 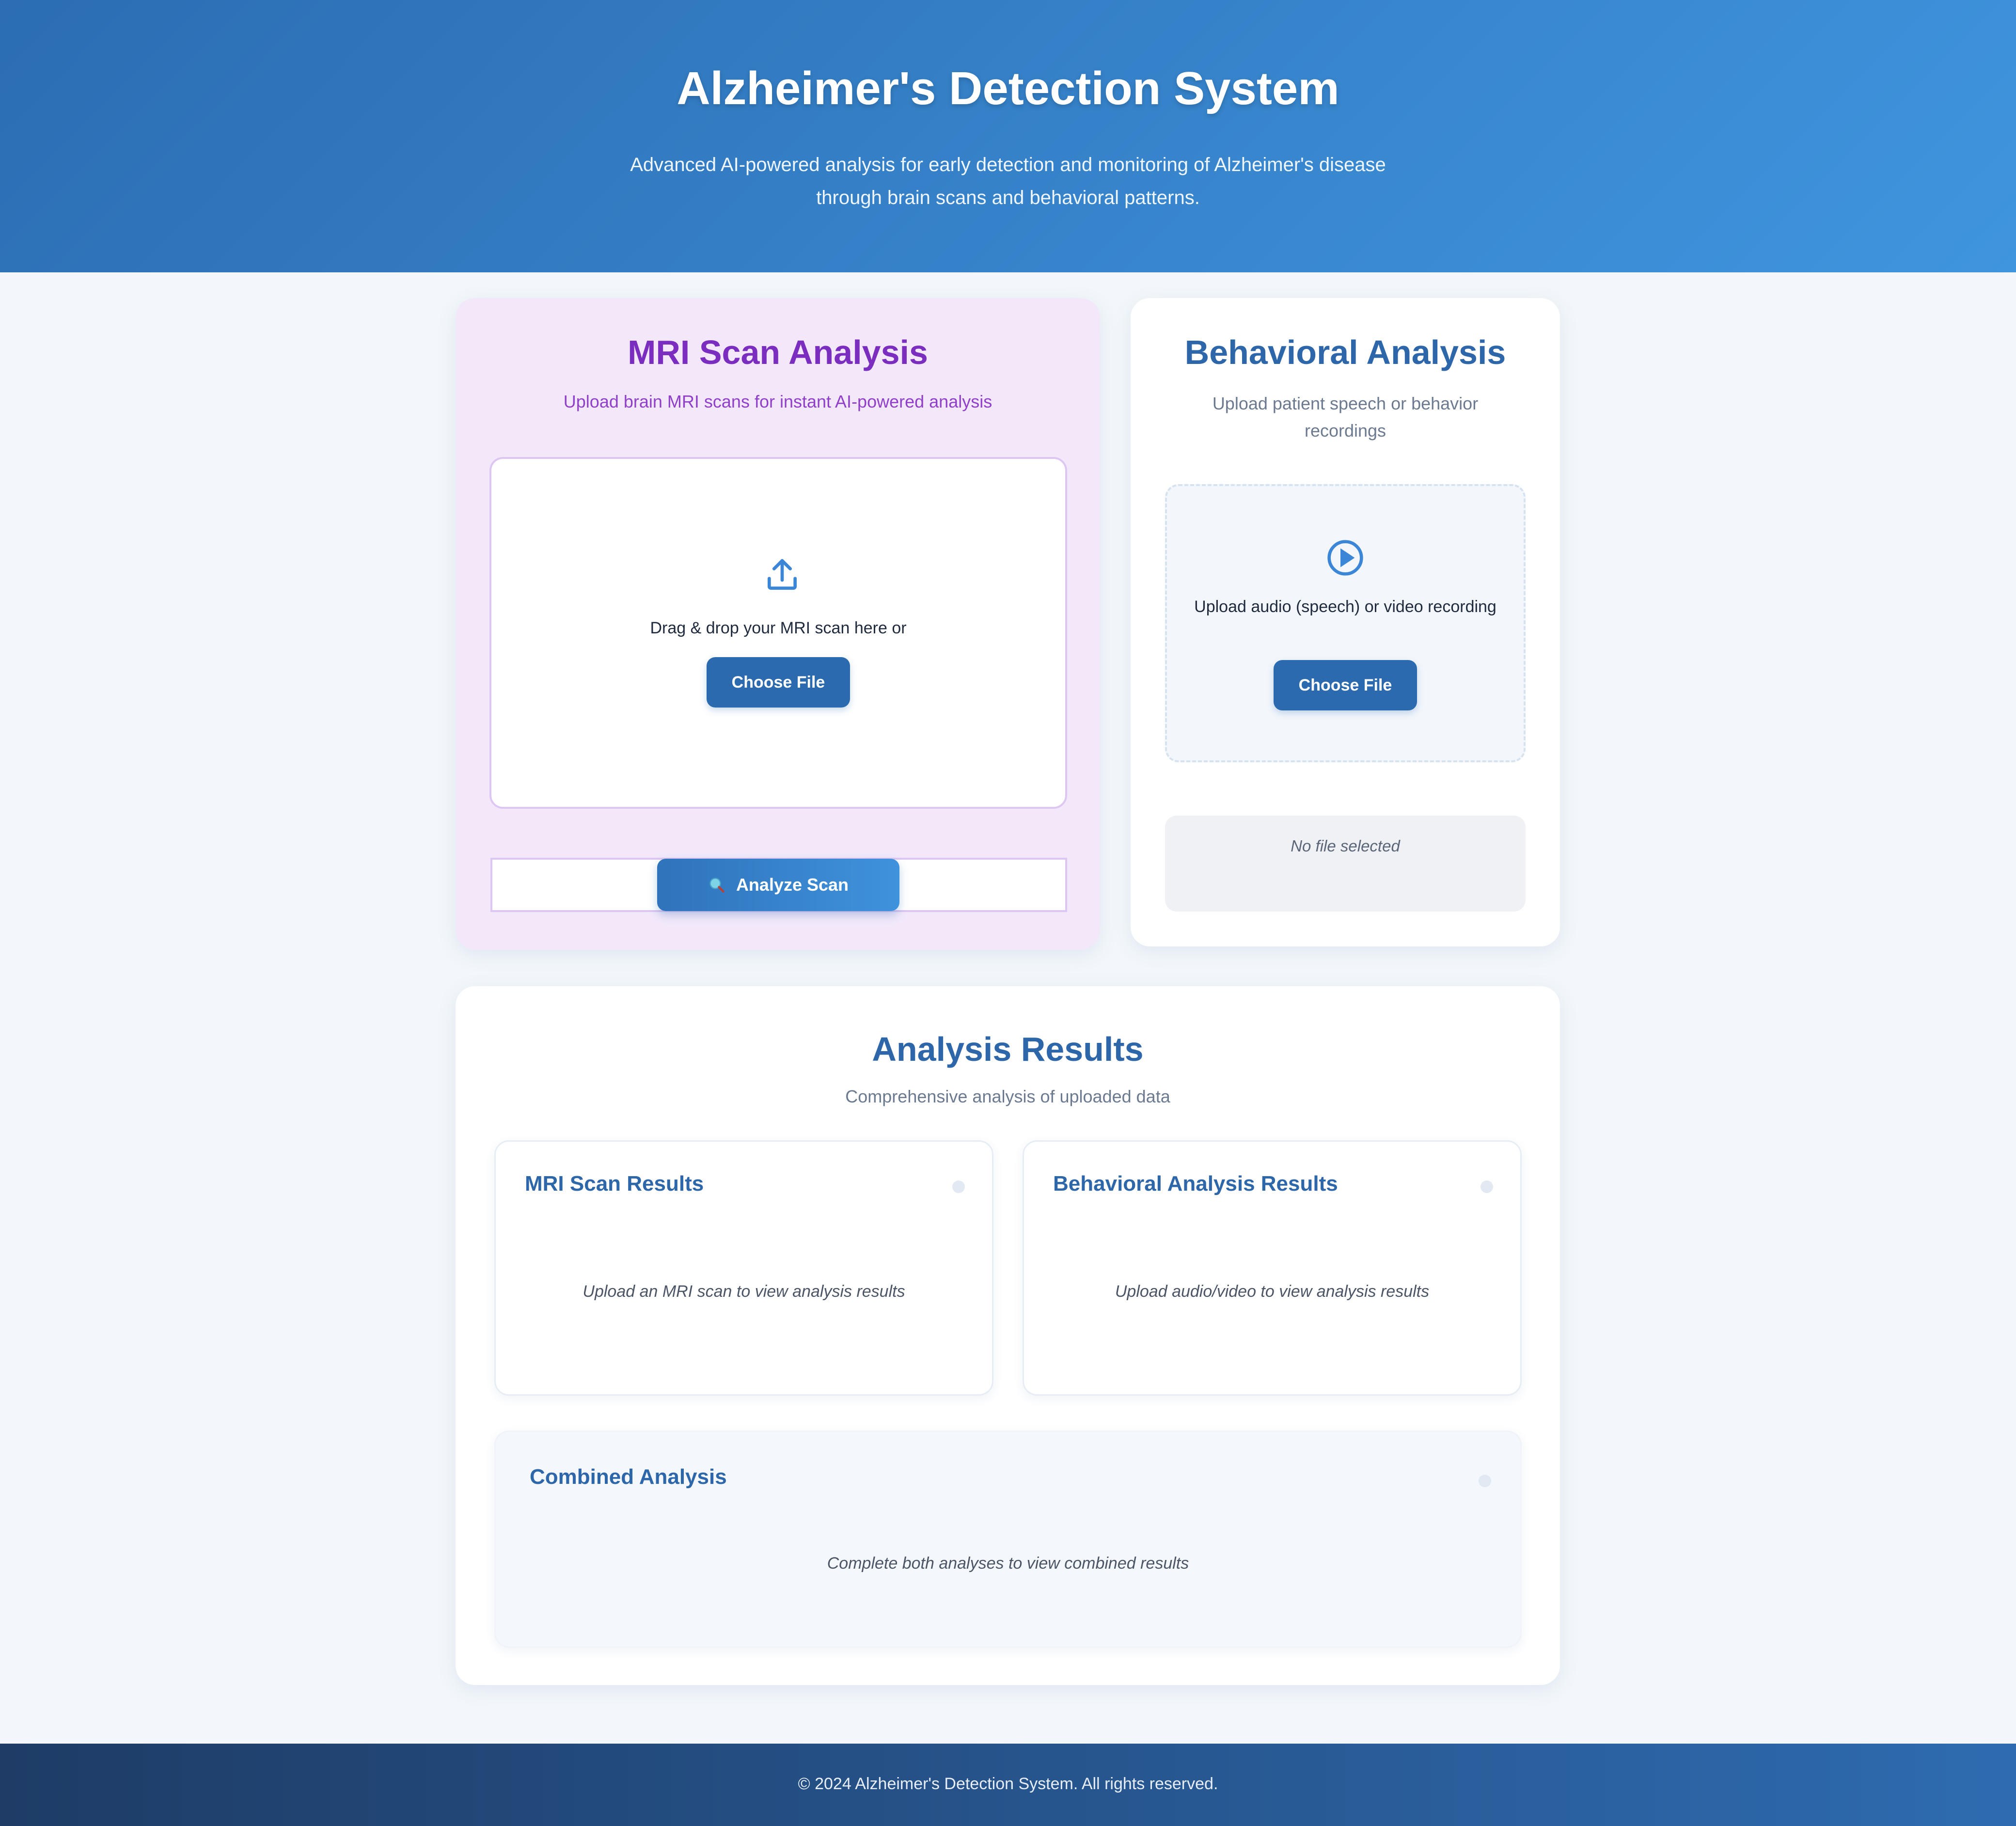 What do you see at coordinates (1345, 558) in the screenshot?
I see `play-circle-icon` at bounding box center [1345, 558].